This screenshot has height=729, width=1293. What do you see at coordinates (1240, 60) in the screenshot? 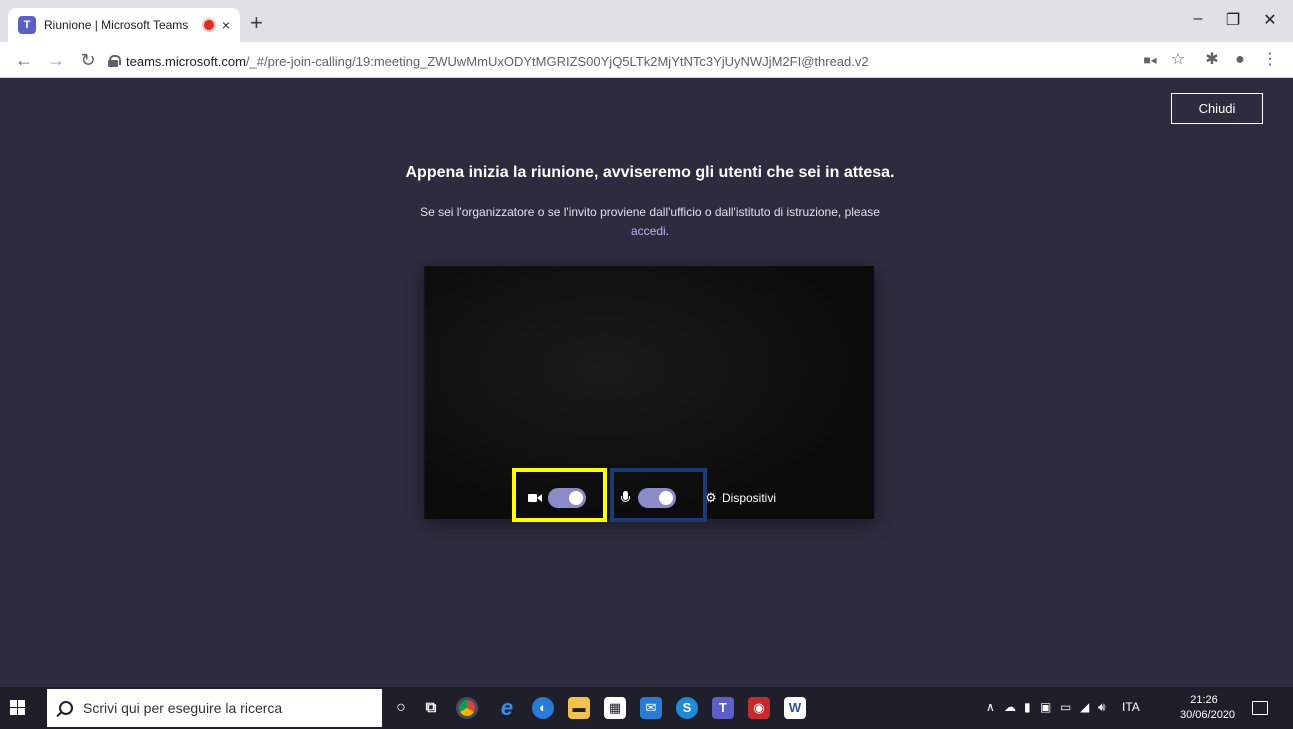
I see `profile-avatar-icon: ●` at bounding box center [1240, 60].